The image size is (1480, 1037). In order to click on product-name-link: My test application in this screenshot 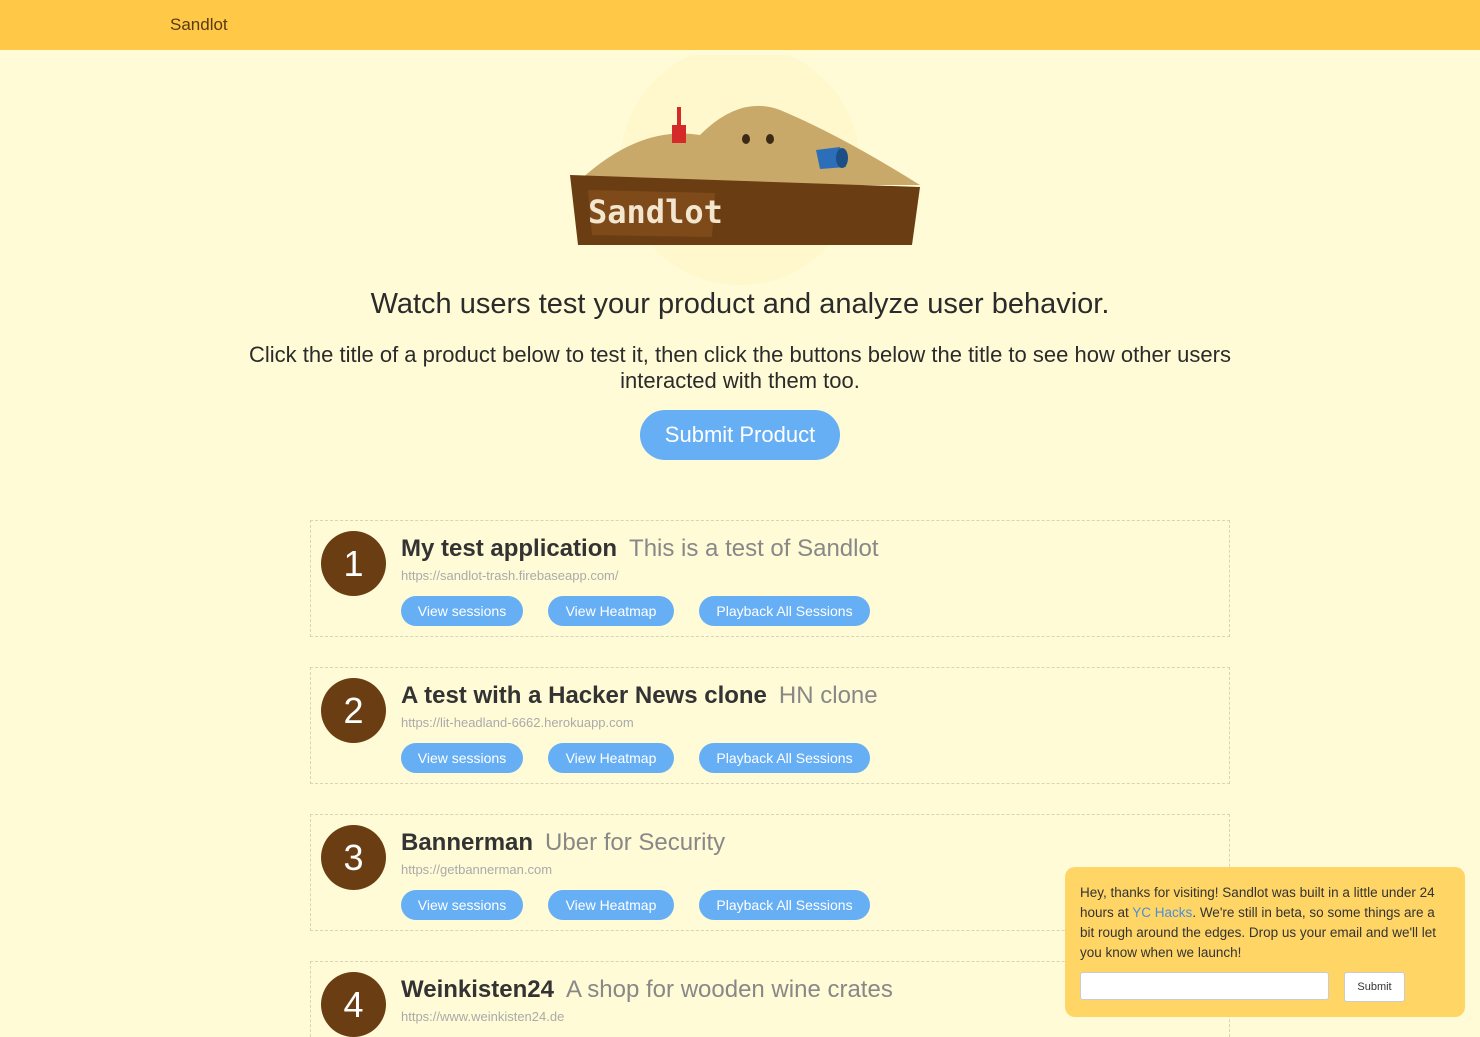, I will do `click(509, 548)`.